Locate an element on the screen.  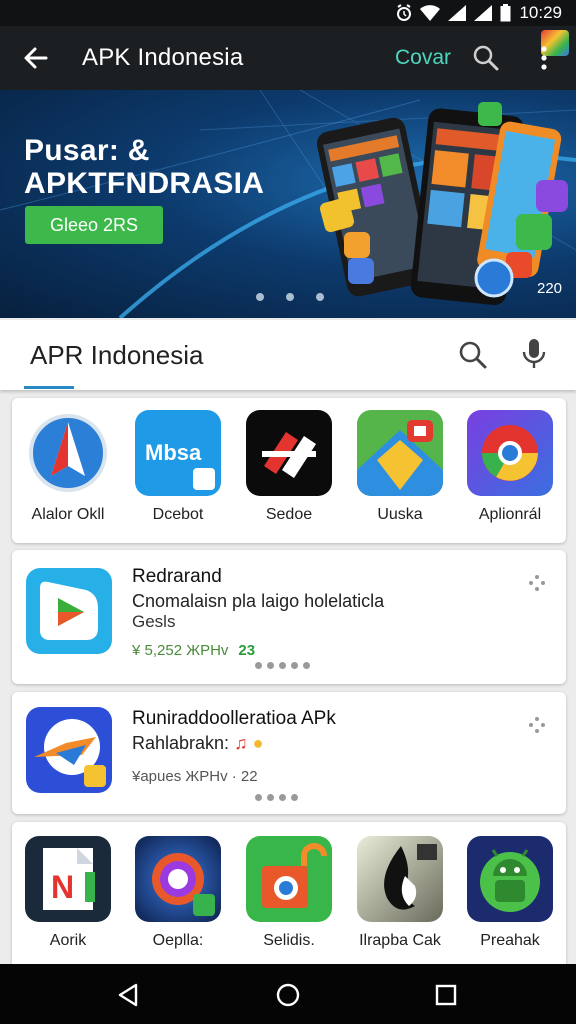
alarm-icon is located at coordinates (404, 12).